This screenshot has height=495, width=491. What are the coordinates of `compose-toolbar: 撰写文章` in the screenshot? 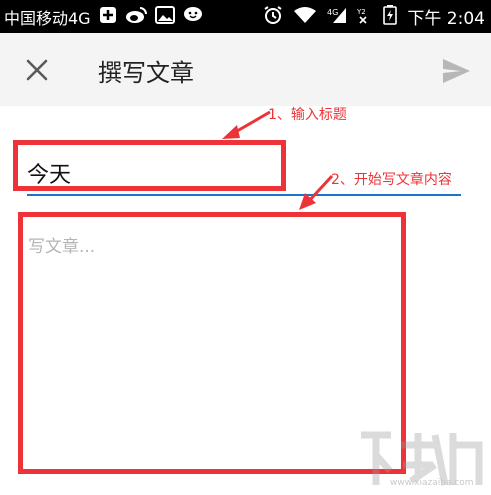 It's located at (245, 69).